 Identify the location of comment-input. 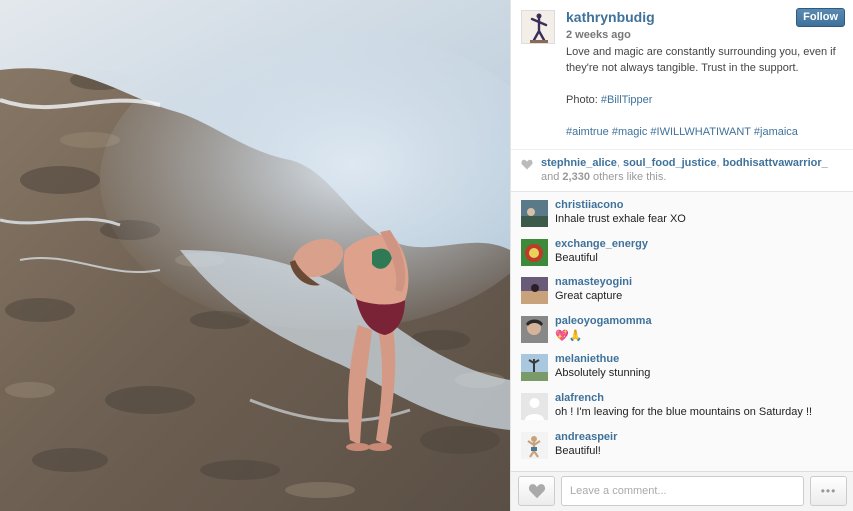
(682, 491).